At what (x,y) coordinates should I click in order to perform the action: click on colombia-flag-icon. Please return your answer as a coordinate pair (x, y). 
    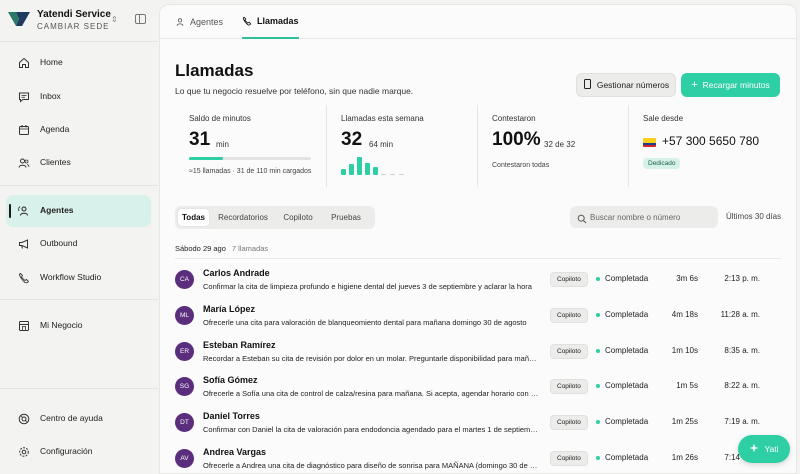
    Looking at the image, I should click on (649, 142).